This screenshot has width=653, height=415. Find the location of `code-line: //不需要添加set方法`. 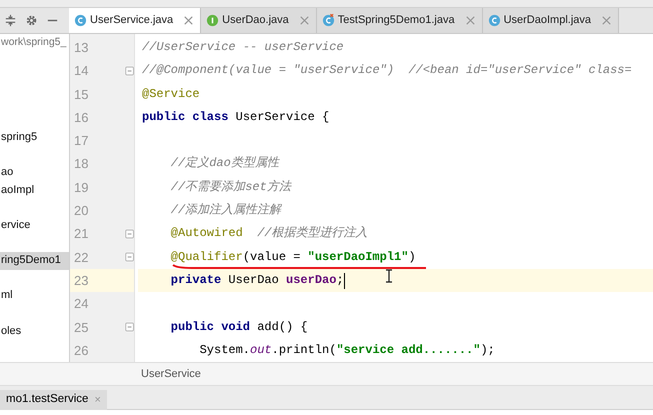

code-line: //不需要添加set方法 is located at coordinates (230, 187).